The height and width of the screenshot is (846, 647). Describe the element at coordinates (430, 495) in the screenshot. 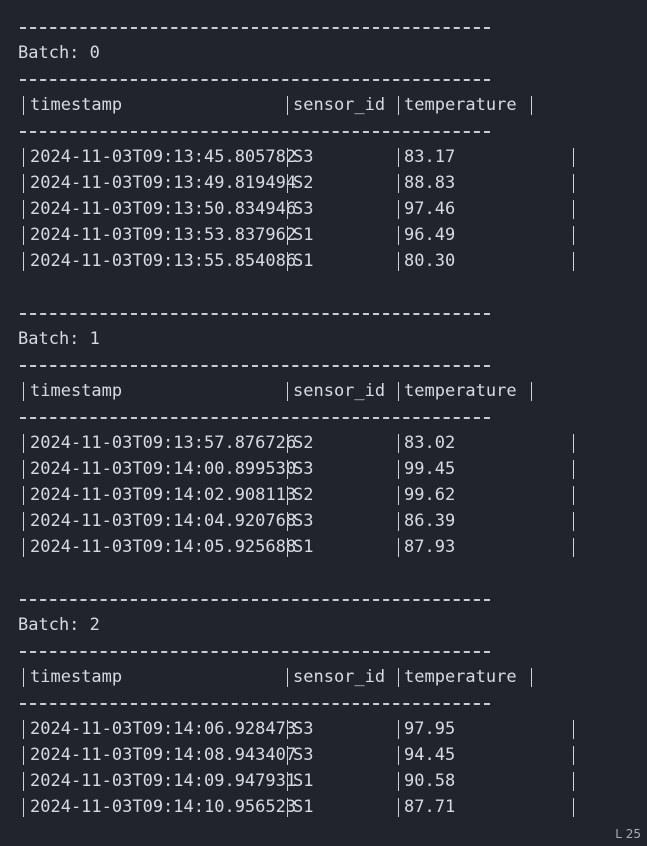

I see `cell-temperature: 99.62` at that location.